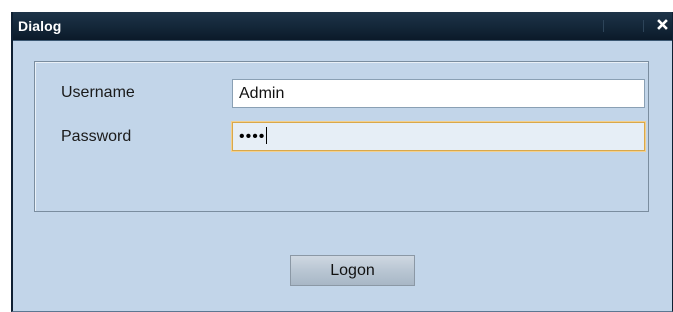 This screenshot has height=312, width=673. Describe the element at coordinates (438, 136) in the screenshot. I see `password-field: ••••` at that location.